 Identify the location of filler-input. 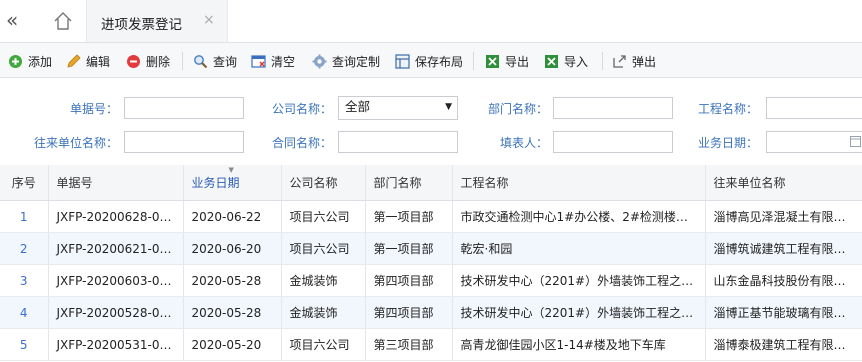
(613, 142).